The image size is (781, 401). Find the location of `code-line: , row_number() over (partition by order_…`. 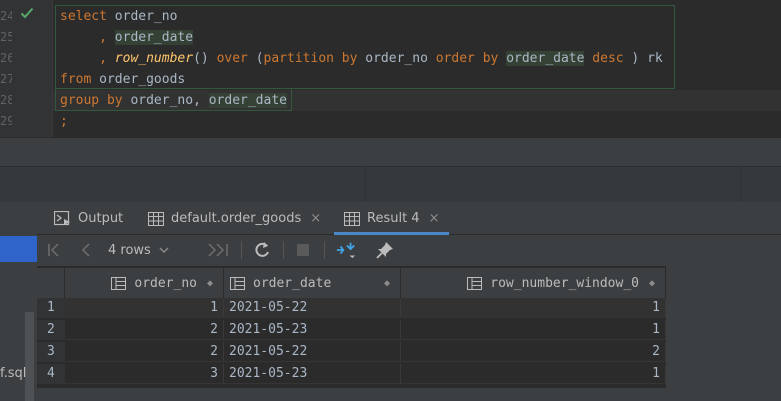

code-line: , row_number() over (partition by order_… is located at coordinates (361, 58).